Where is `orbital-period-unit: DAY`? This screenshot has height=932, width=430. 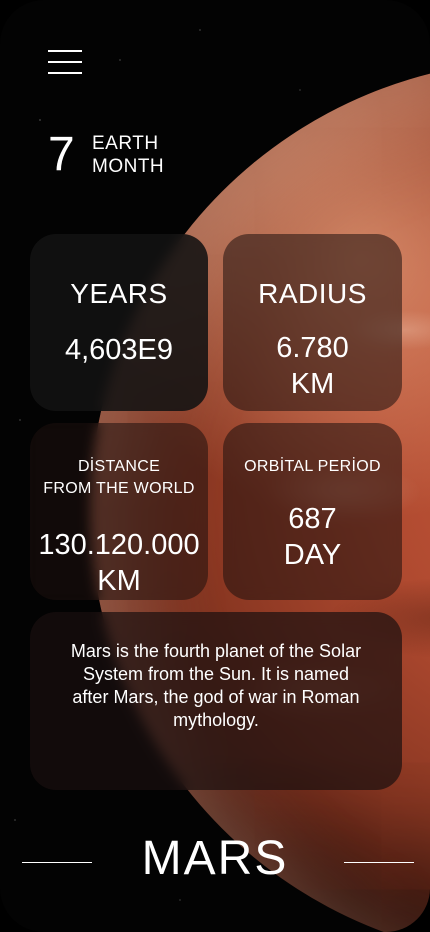
orbital-period-unit: DAY is located at coordinates (312, 555).